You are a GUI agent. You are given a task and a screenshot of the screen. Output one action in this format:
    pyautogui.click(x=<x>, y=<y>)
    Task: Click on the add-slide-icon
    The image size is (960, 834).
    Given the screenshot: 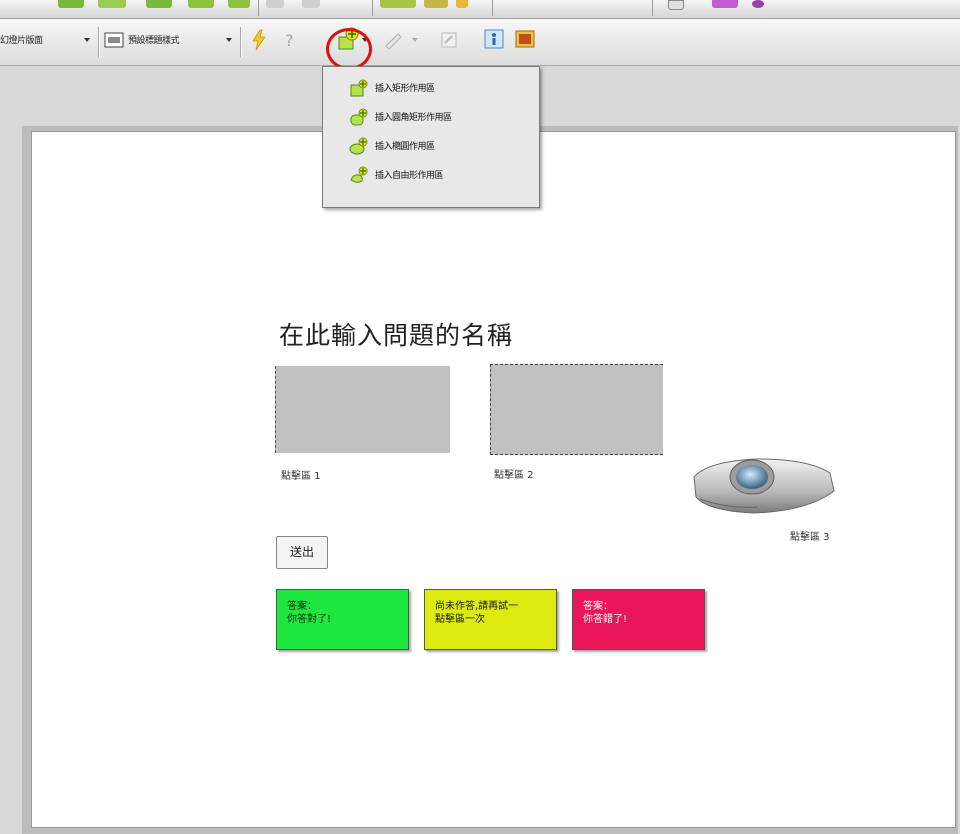 What is the action you would take?
    pyautogui.click(x=112, y=4)
    